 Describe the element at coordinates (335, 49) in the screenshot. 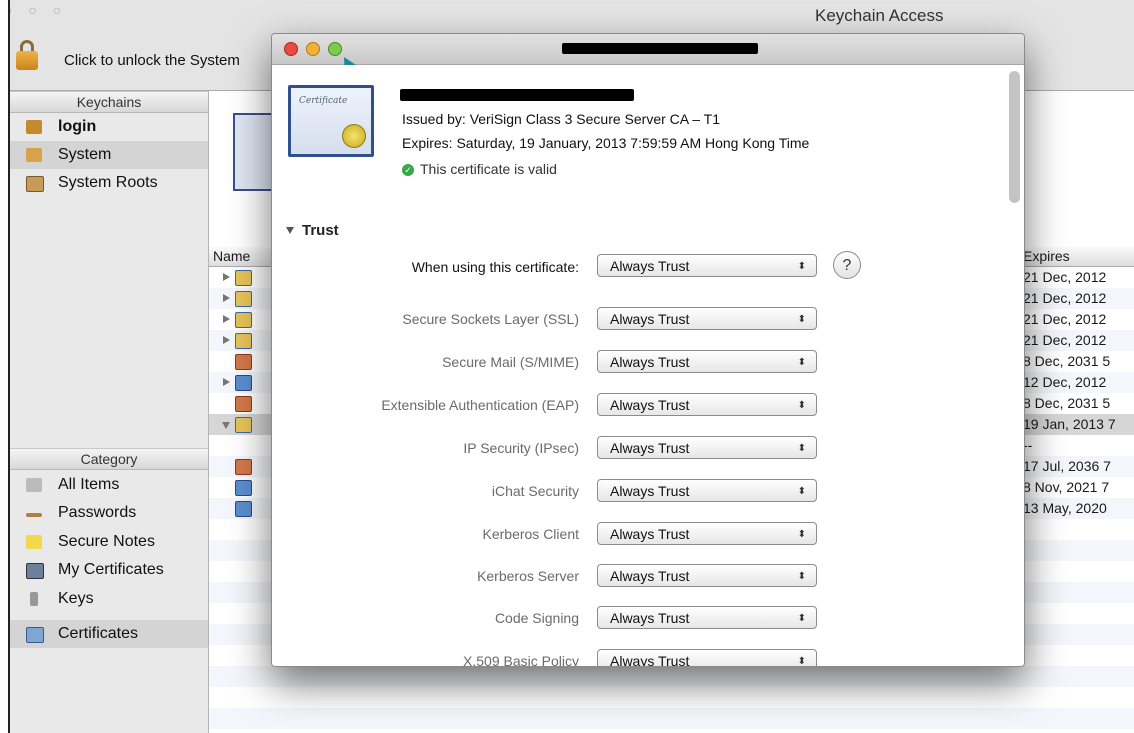

I see `zoom-icon` at that location.